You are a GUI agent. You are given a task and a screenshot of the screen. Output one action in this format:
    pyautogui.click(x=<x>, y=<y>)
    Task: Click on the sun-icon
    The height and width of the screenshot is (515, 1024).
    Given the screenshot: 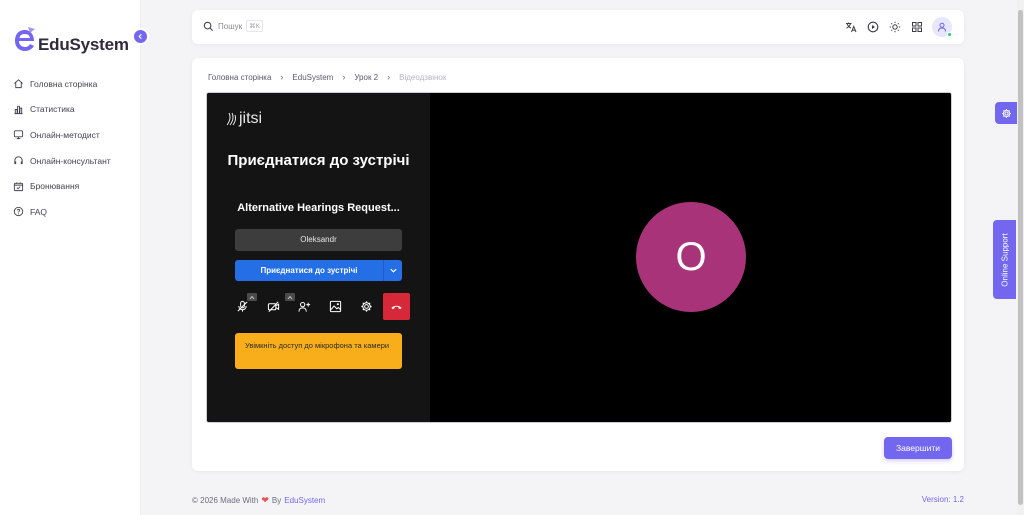 What is the action you would take?
    pyautogui.click(x=895, y=27)
    